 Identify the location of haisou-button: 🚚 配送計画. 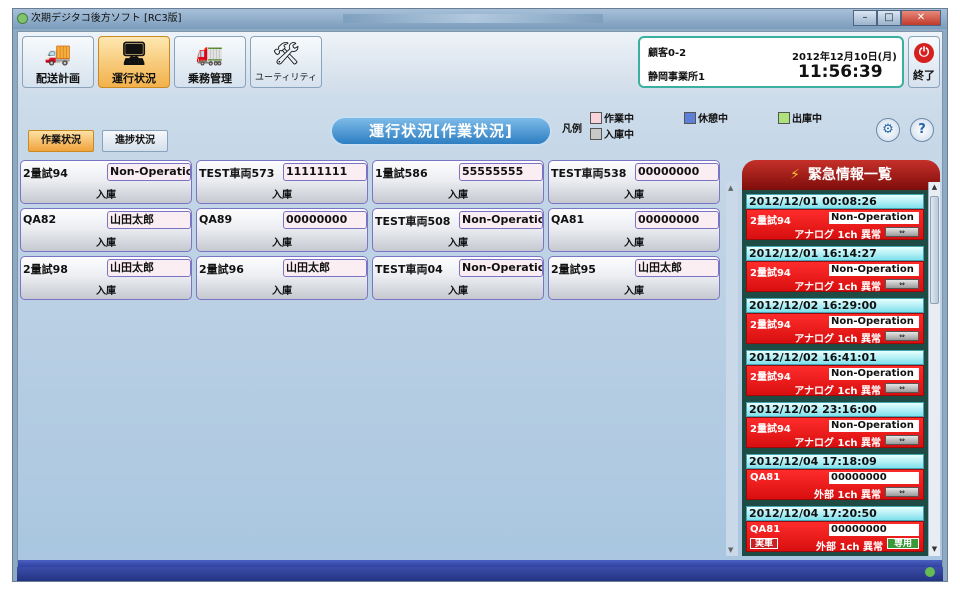
(58, 62).